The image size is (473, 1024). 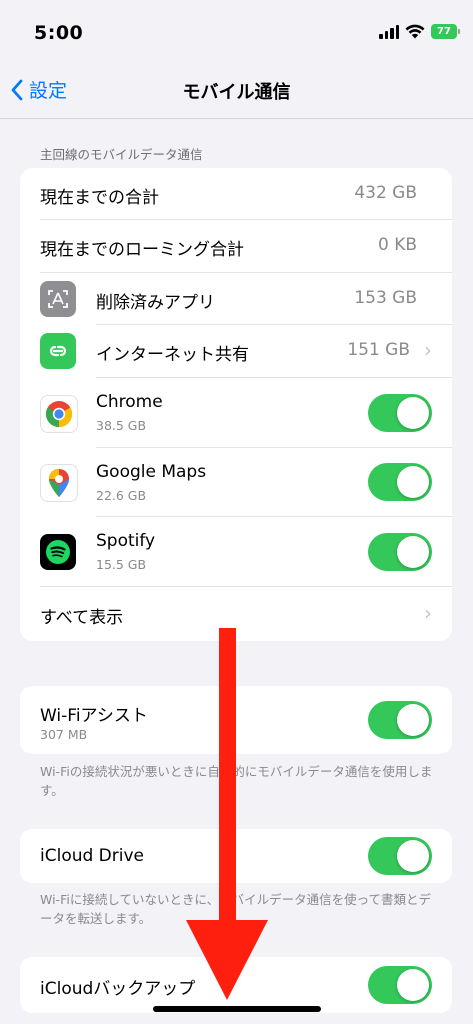 I want to click on icloud-backup-toggle, so click(x=400, y=985).